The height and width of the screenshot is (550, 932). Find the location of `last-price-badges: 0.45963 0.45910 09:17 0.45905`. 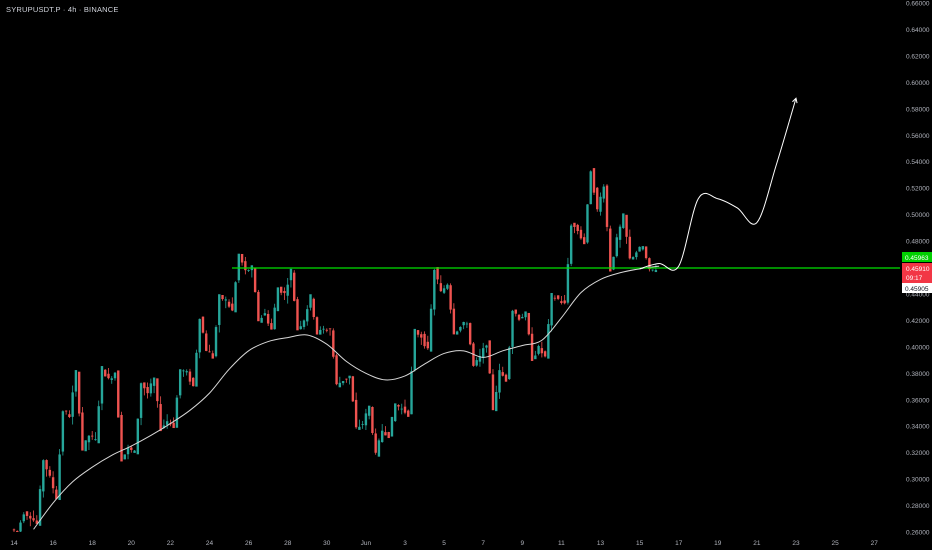

last-price-badges: 0.45963 0.45910 09:17 0.45905 is located at coordinates (917, 272).